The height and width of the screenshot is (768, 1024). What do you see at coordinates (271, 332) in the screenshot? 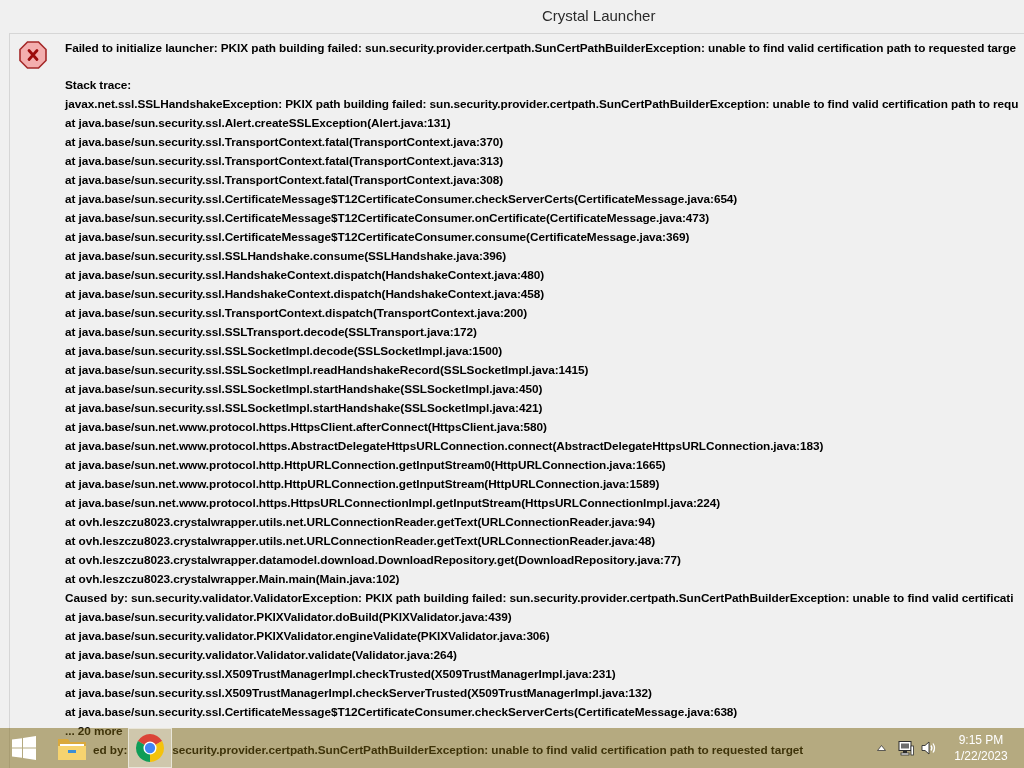
I see `stack-trace-line: at java.base/sun.security.ssl.SSLTransport.decode(SSLTransport.java:172)` at bounding box center [271, 332].